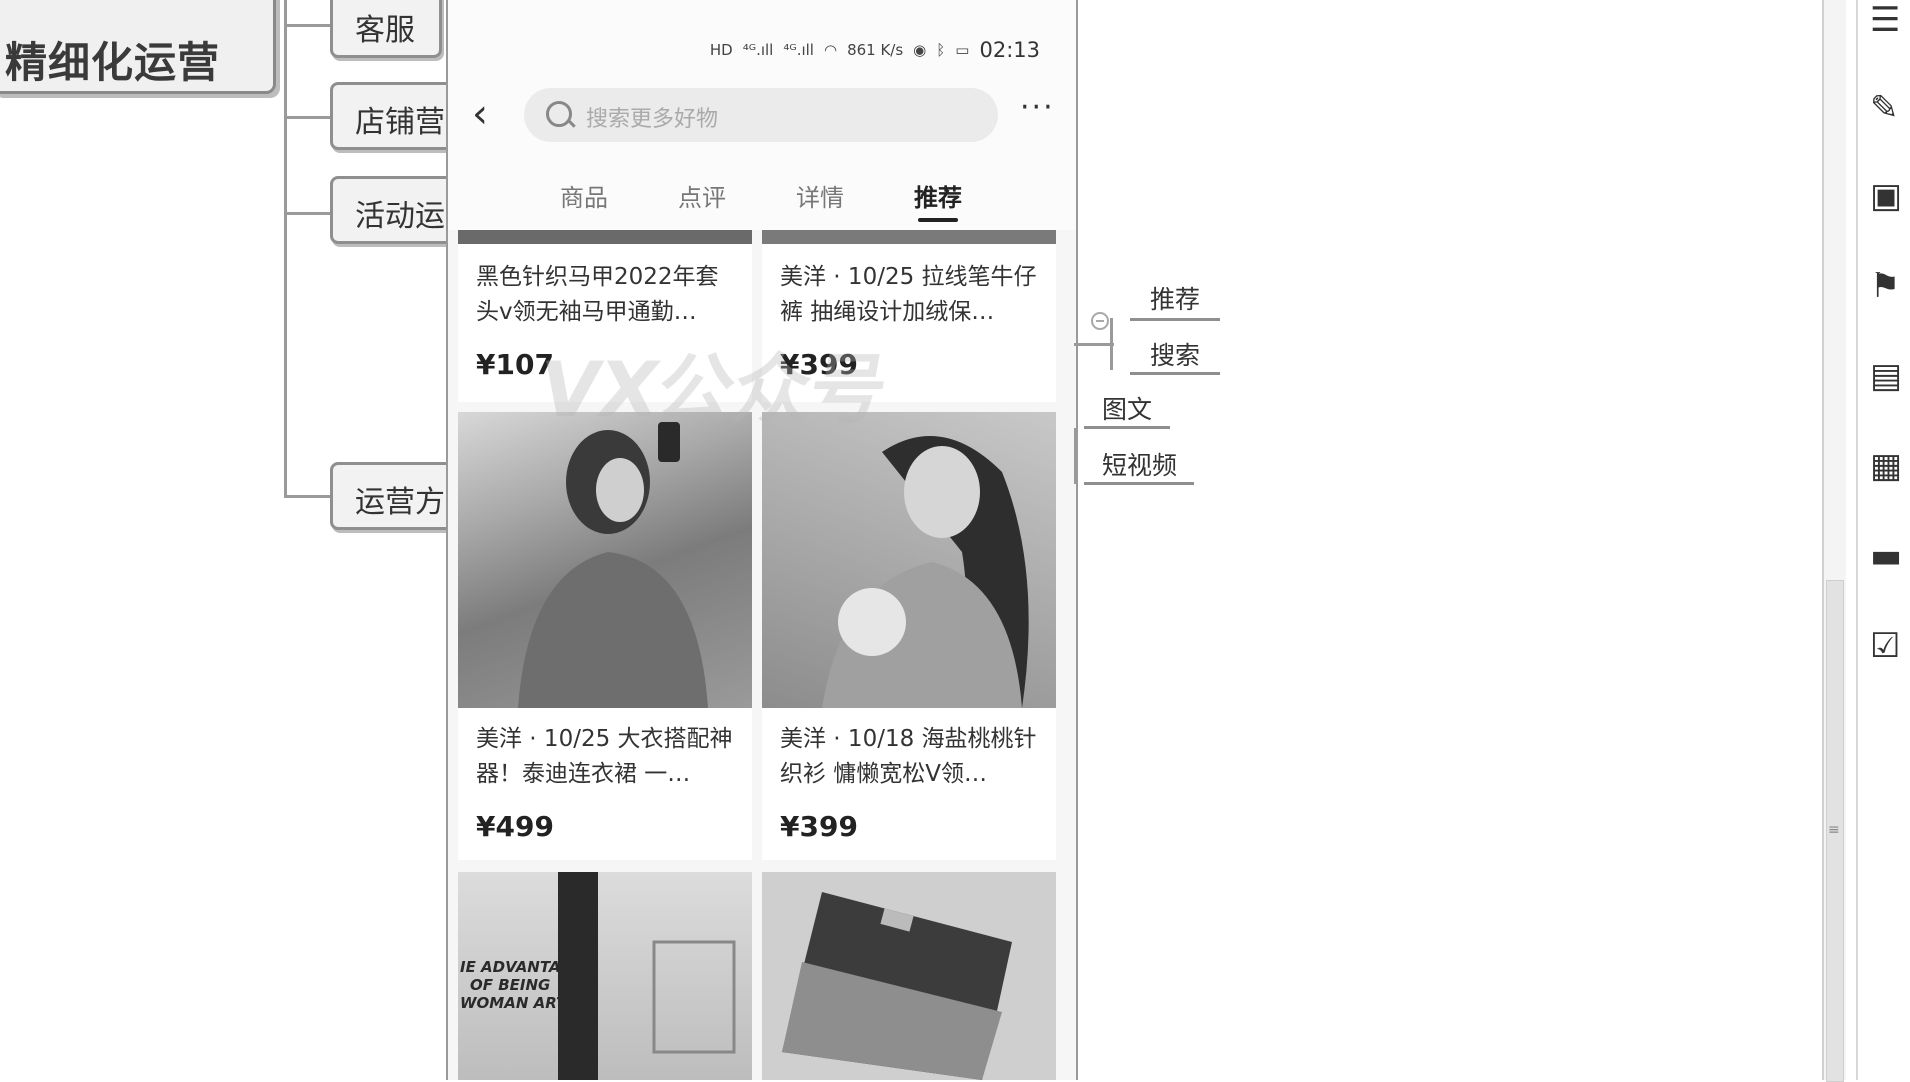 The width and height of the screenshot is (1910, 1082). Describe the element at coordinates (819, 826) in the screenshot. I see `product-price: ¥399` at that location.